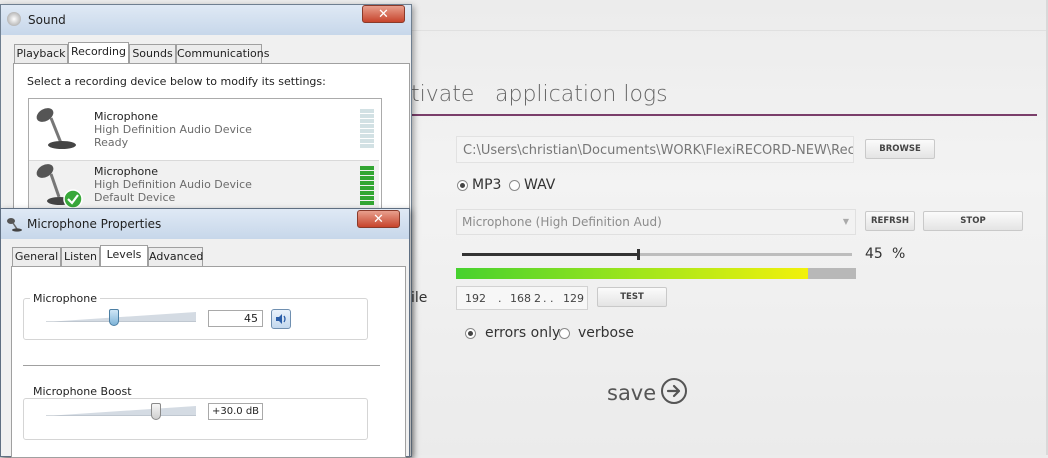  I want to click on microphone-select-value: Microphone (High Definition Aud), so click(562, 222).